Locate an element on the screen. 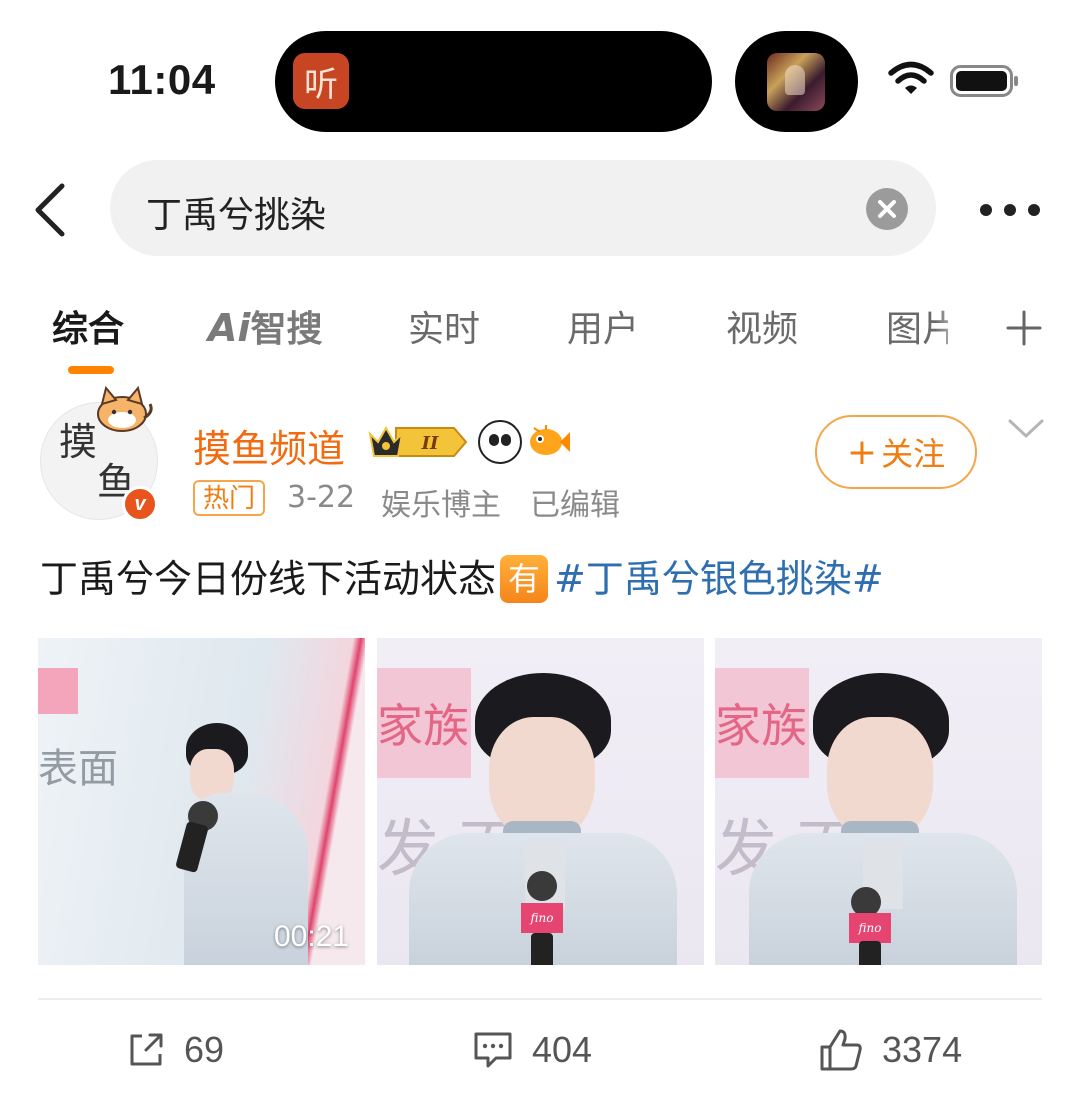 The height and width of the screenshot is (1110, 1080). dynamic-island-artwork is located at coordinates (796, 81).